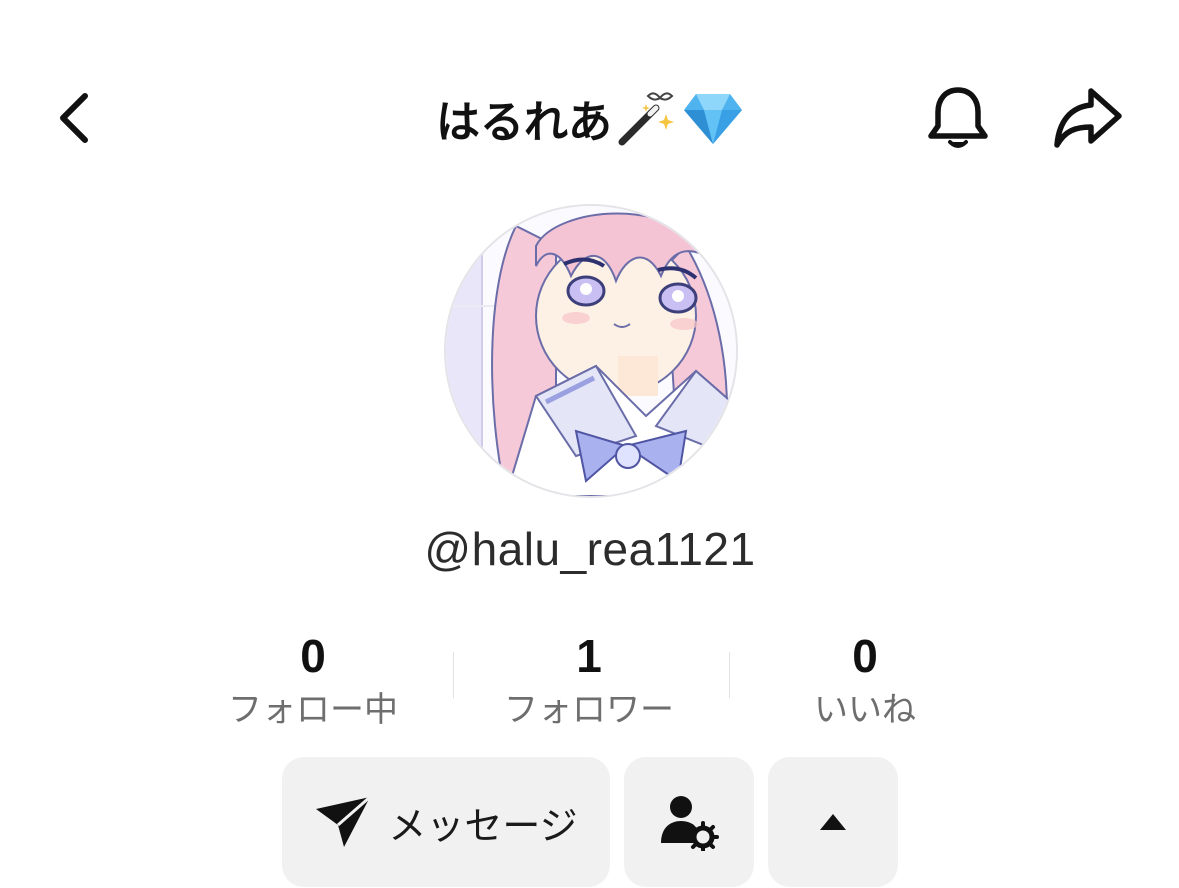 The height and width of the screenshot is (888, 1179). I want to click on share-button, so click(1088, 118).